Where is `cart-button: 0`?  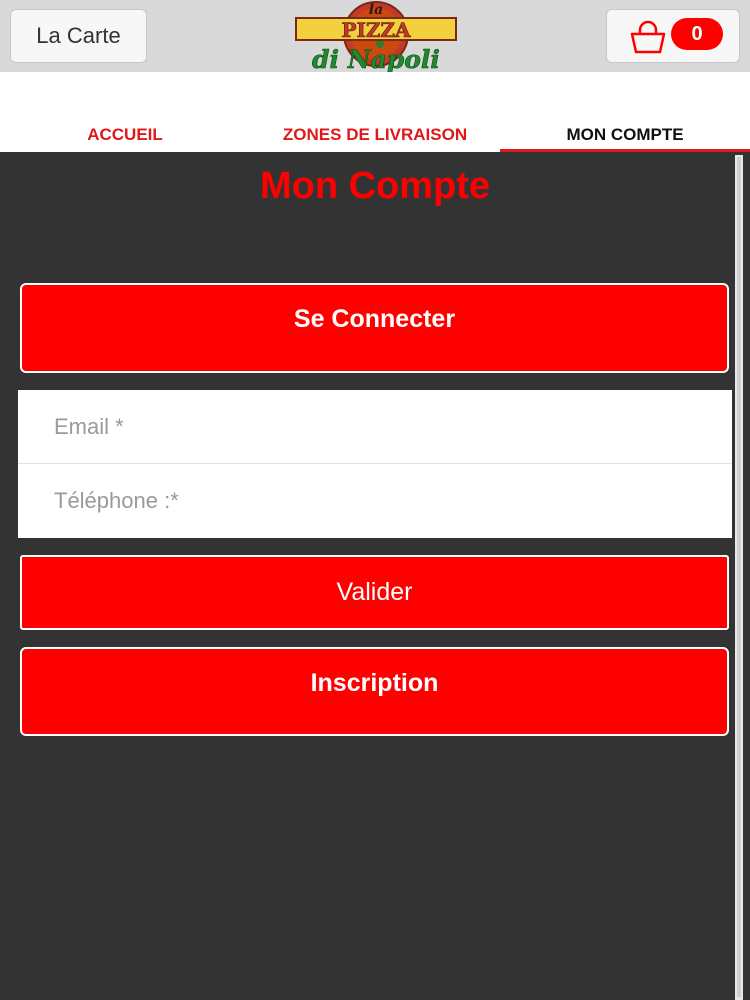 cart-button: 0 is located at coordinates (673, 36).